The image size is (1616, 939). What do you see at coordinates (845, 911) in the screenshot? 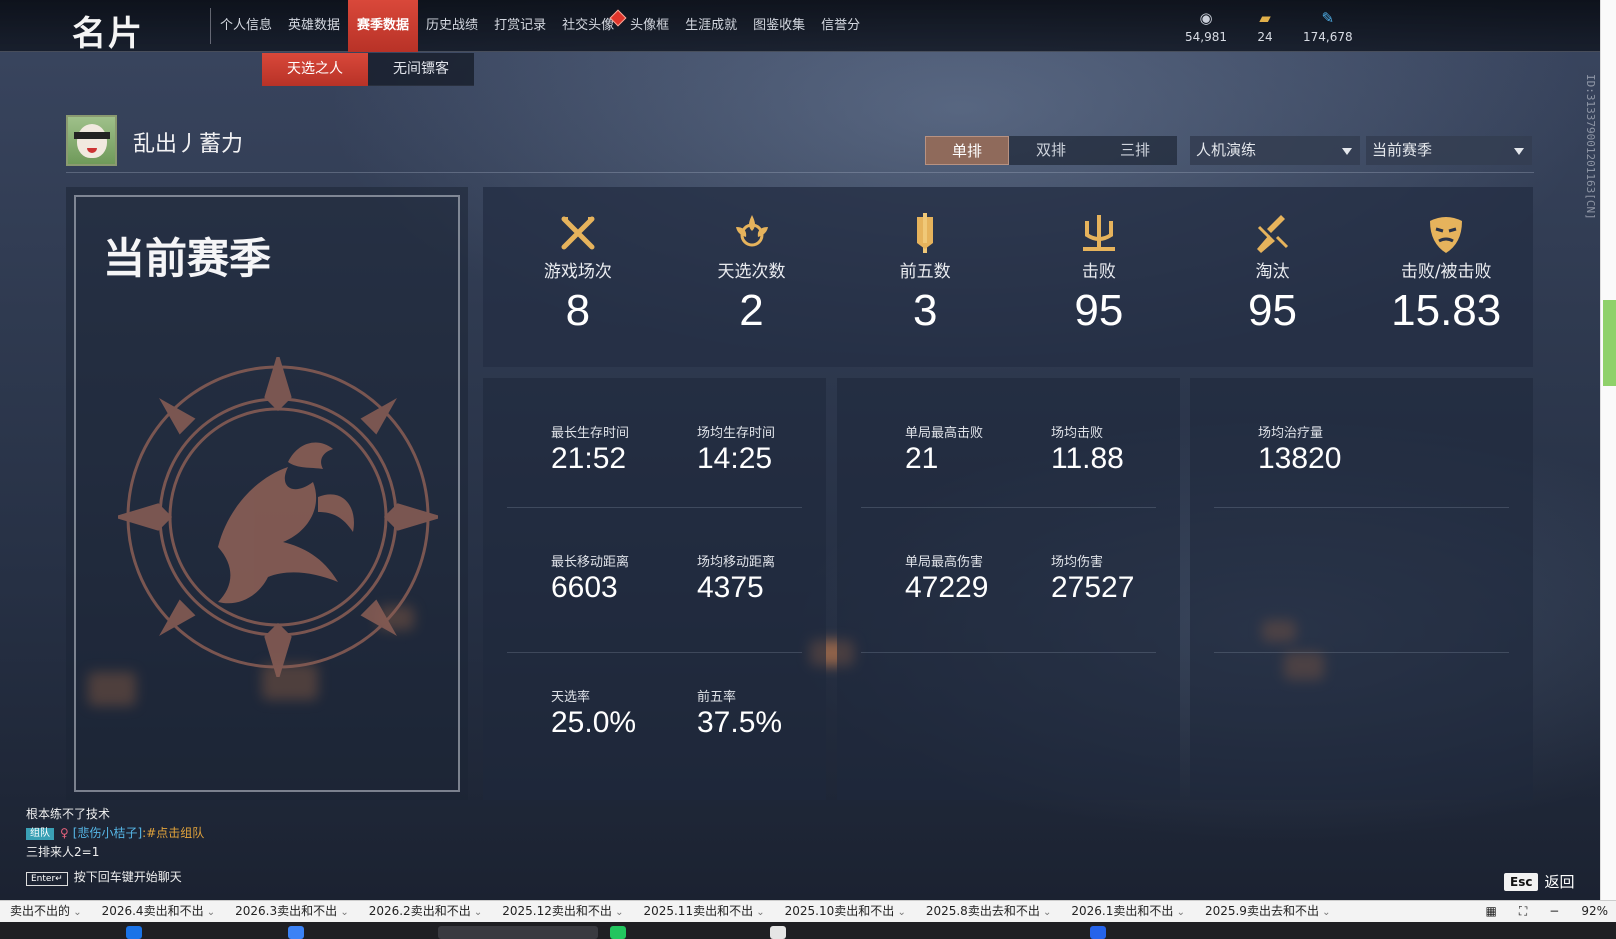
I see `bookmark-folder: 2025.10卖出和不出` at bounding box center [845, 911].